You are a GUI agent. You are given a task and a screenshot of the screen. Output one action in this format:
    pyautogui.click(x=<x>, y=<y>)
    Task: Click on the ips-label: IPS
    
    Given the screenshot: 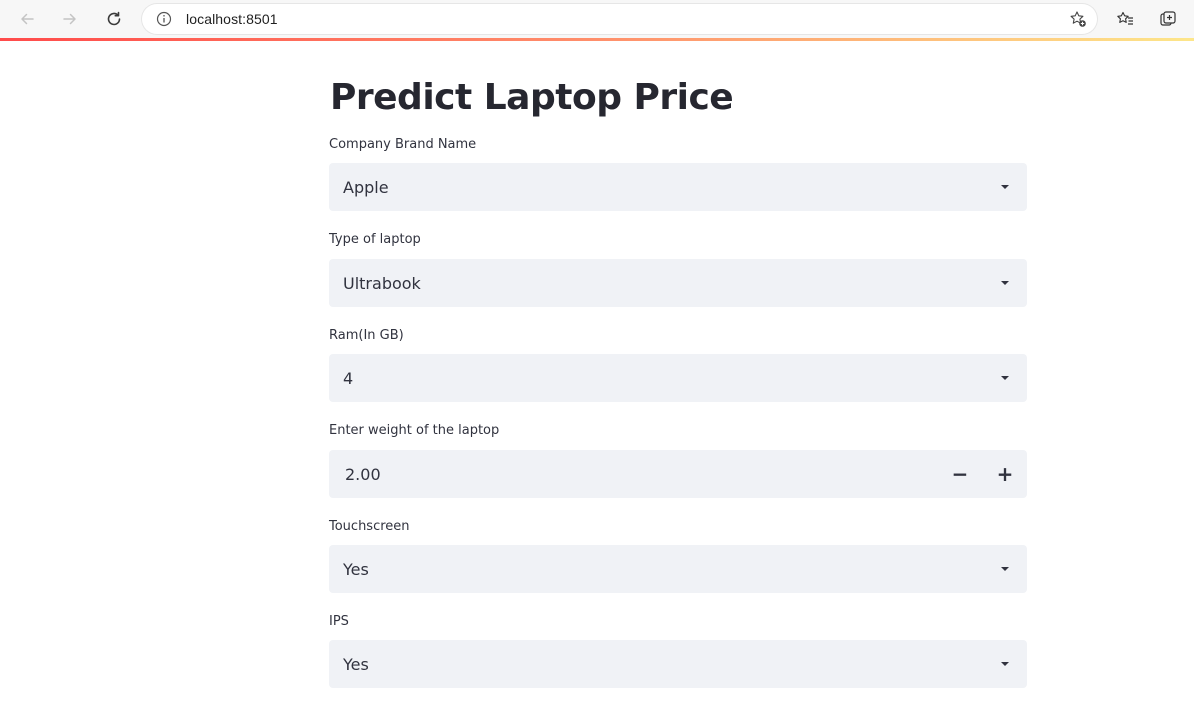 What is the action you would take?
    pyautogui.click(x=339, y=621)
    